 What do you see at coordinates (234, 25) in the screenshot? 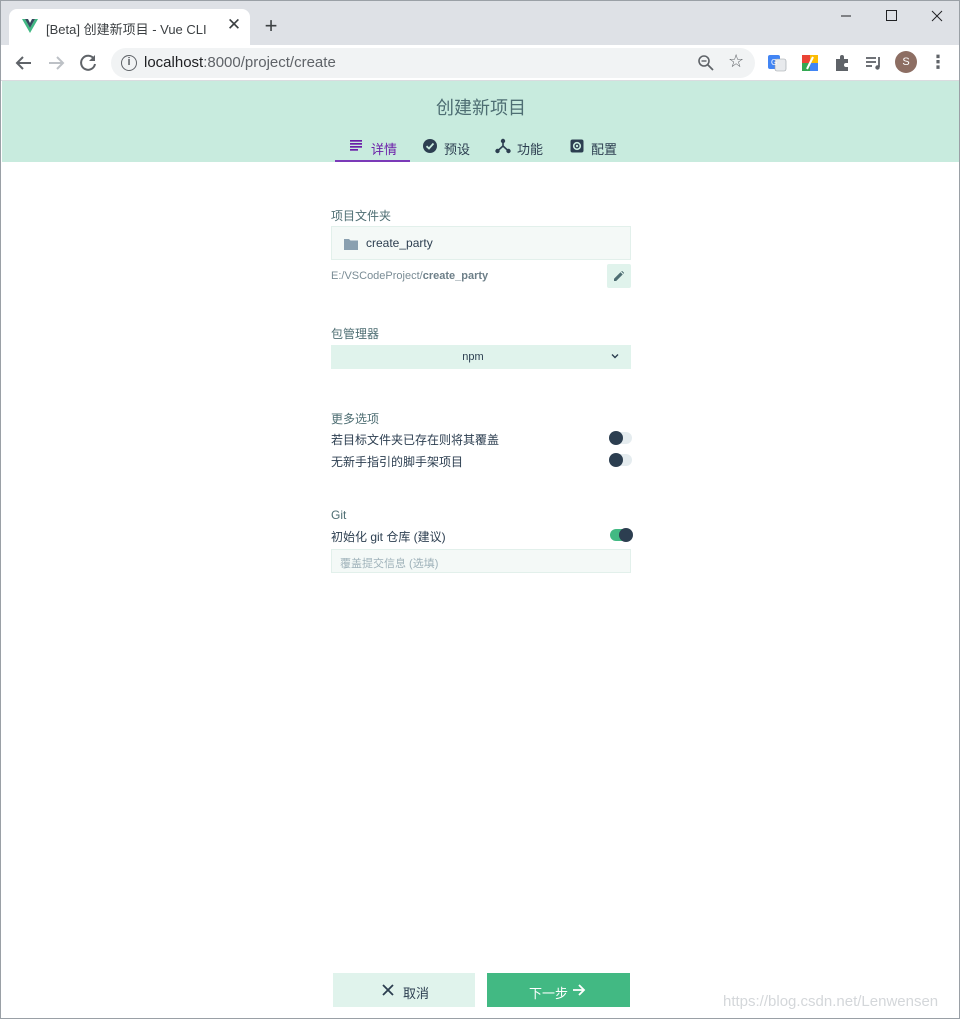
I see `tab-close-icon: ✕` at bounding box center [234, 25].